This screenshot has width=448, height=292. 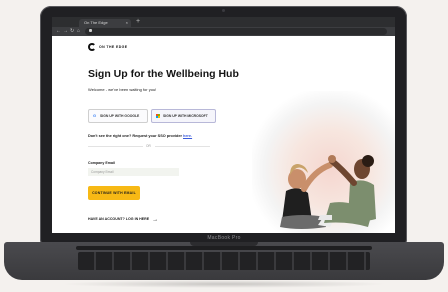 I want to click on home-icon: ⌂, so click(x=78, y=31).